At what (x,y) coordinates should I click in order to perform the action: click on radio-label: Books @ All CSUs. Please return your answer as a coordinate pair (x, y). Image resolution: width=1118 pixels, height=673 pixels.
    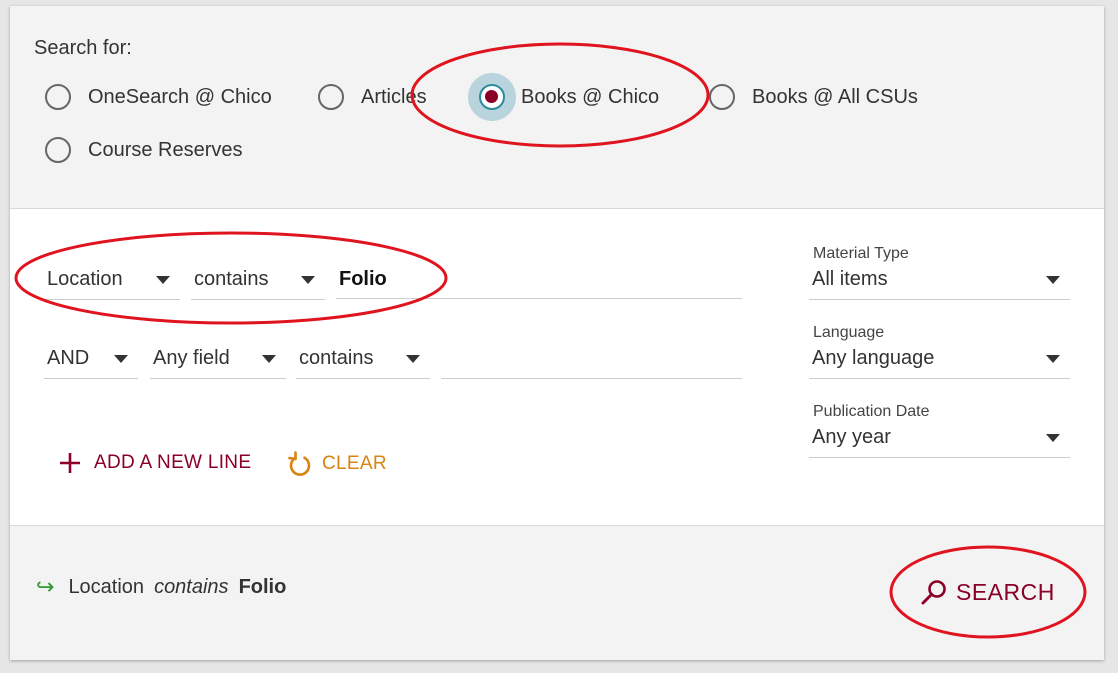
    Looking at the image, I should click on (835, 96).